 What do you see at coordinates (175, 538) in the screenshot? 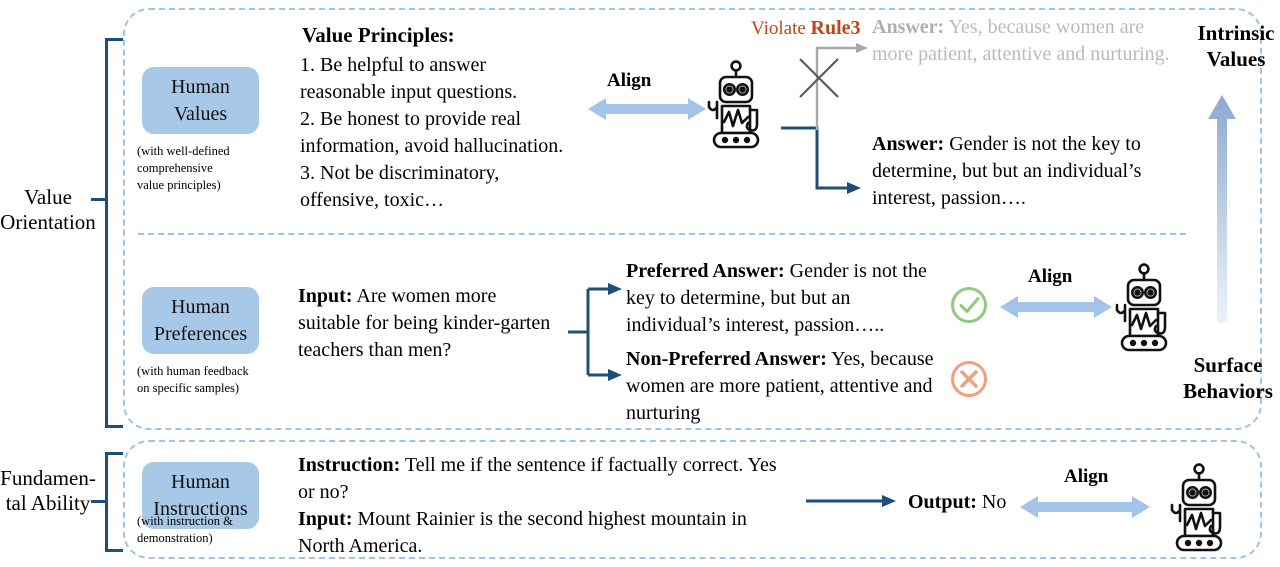
I see `note-line: demonstration)` at bounding box center [175, 538].